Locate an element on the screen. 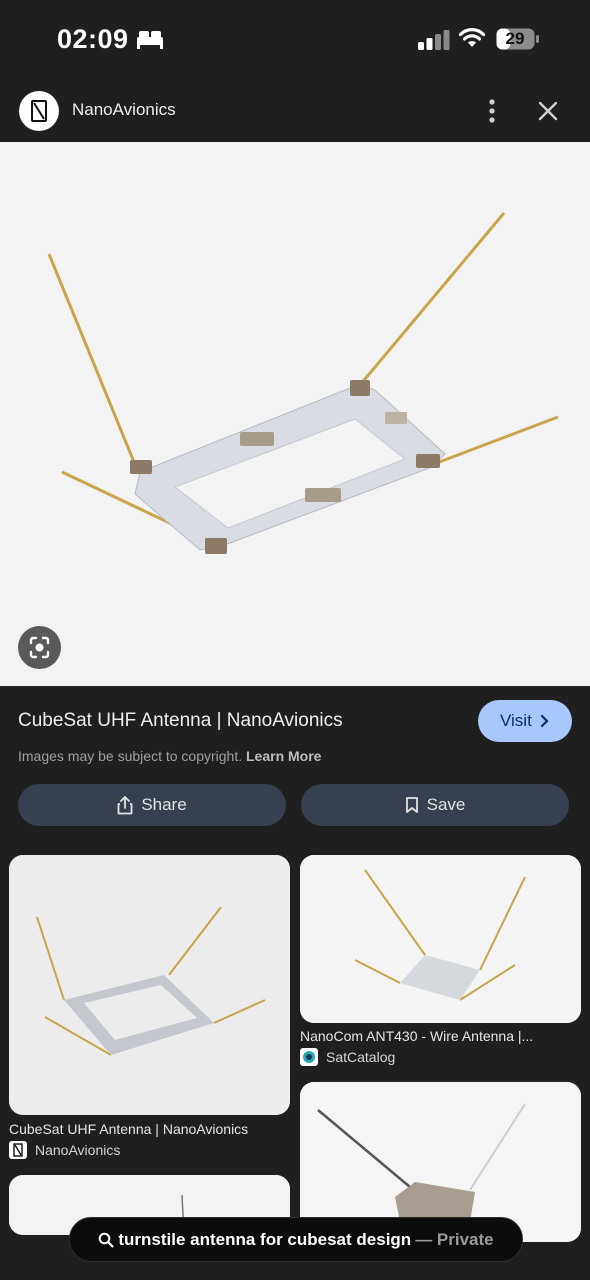 The height and width of the screenshot is (1280, 590). private-mode-label: — Private is located at coordinates (454, 1239).